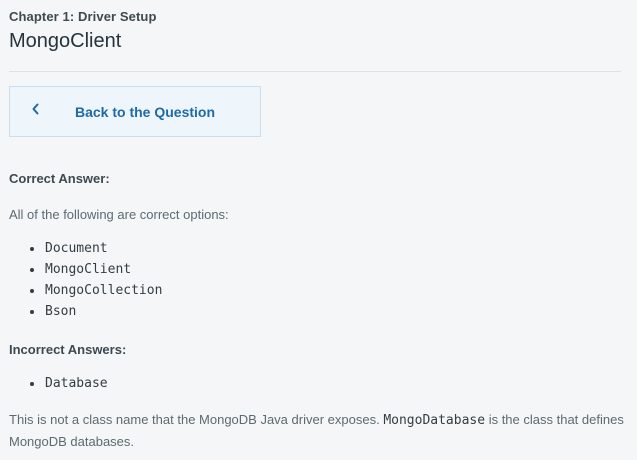 The height and width of the screenshot is (460, 637). Describe the element at coordinates (65, 41) in the screenshot. I see `lesson-title: MongoClient` at that location.